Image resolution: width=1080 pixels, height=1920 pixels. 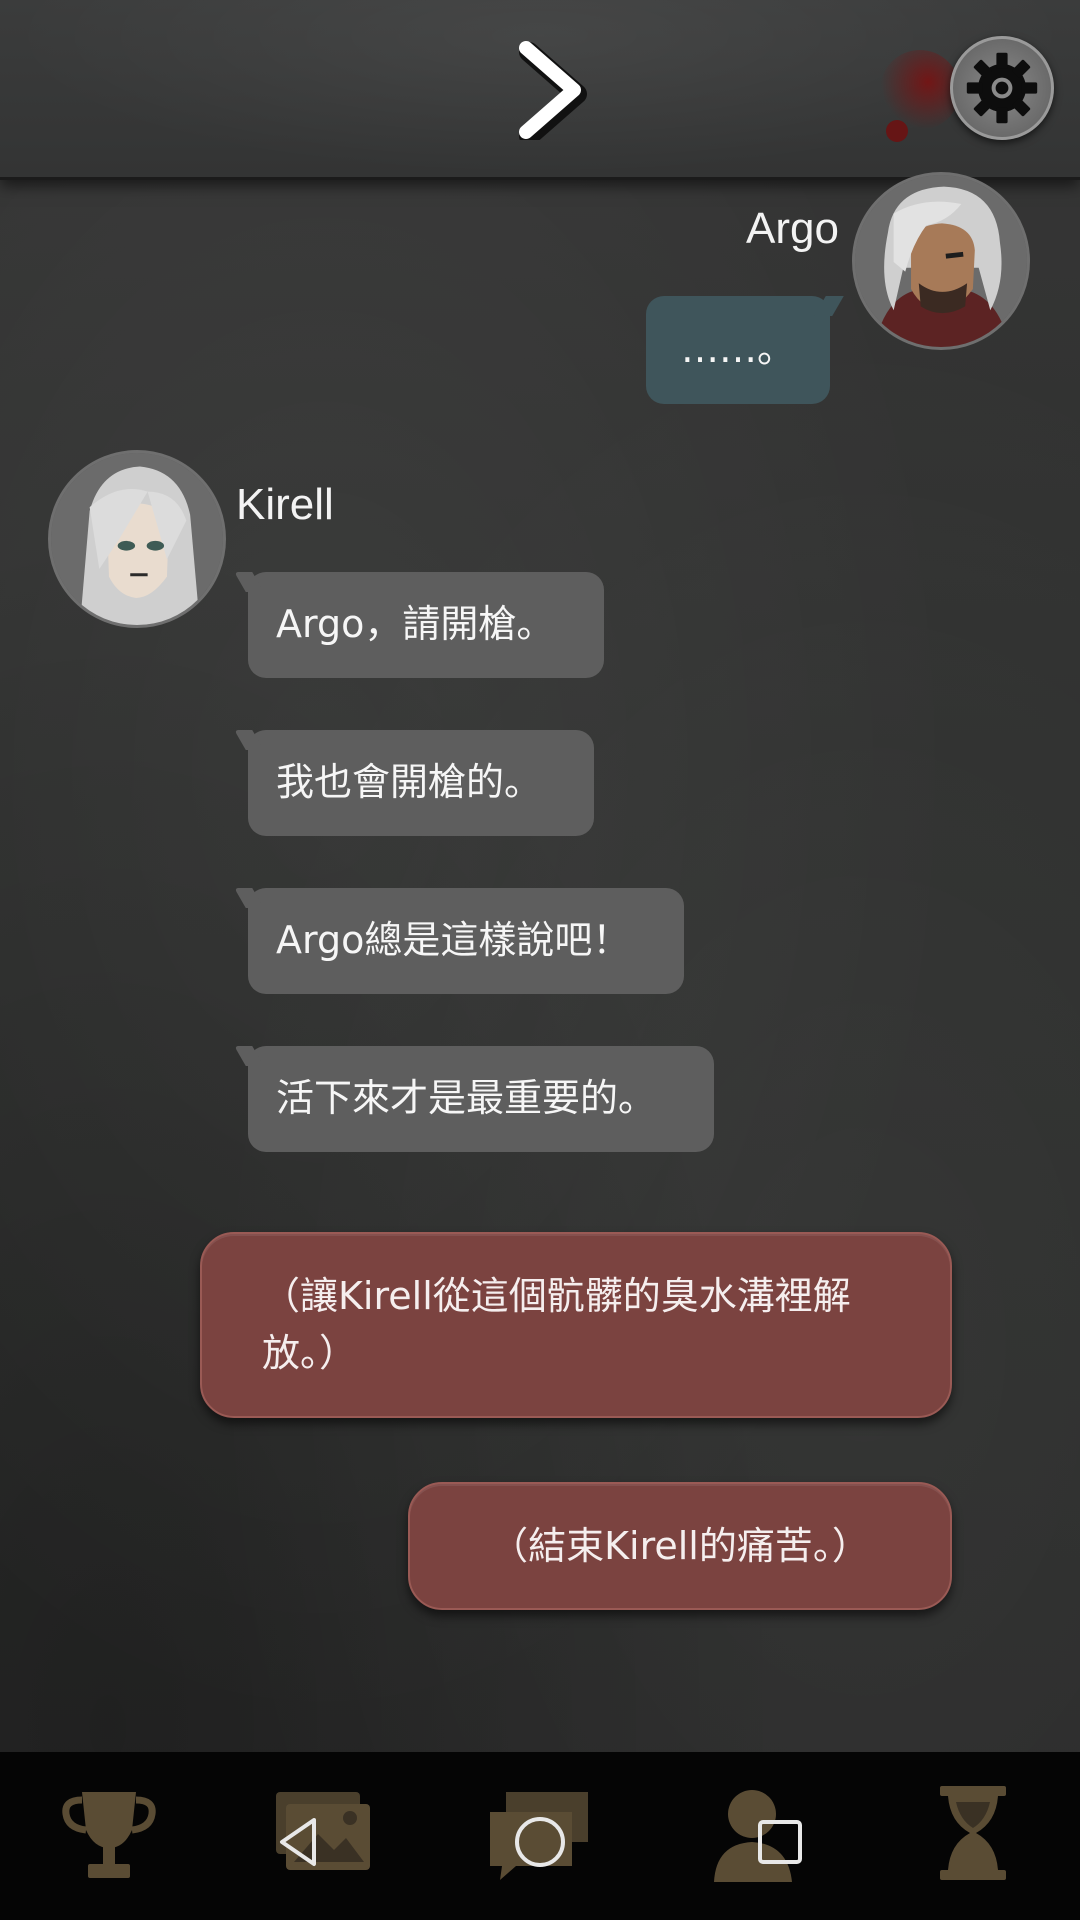 What do you see at coordinates (540, 1842) in the screenshot?
I see `home-icon` at bounding box center [540, 1842].